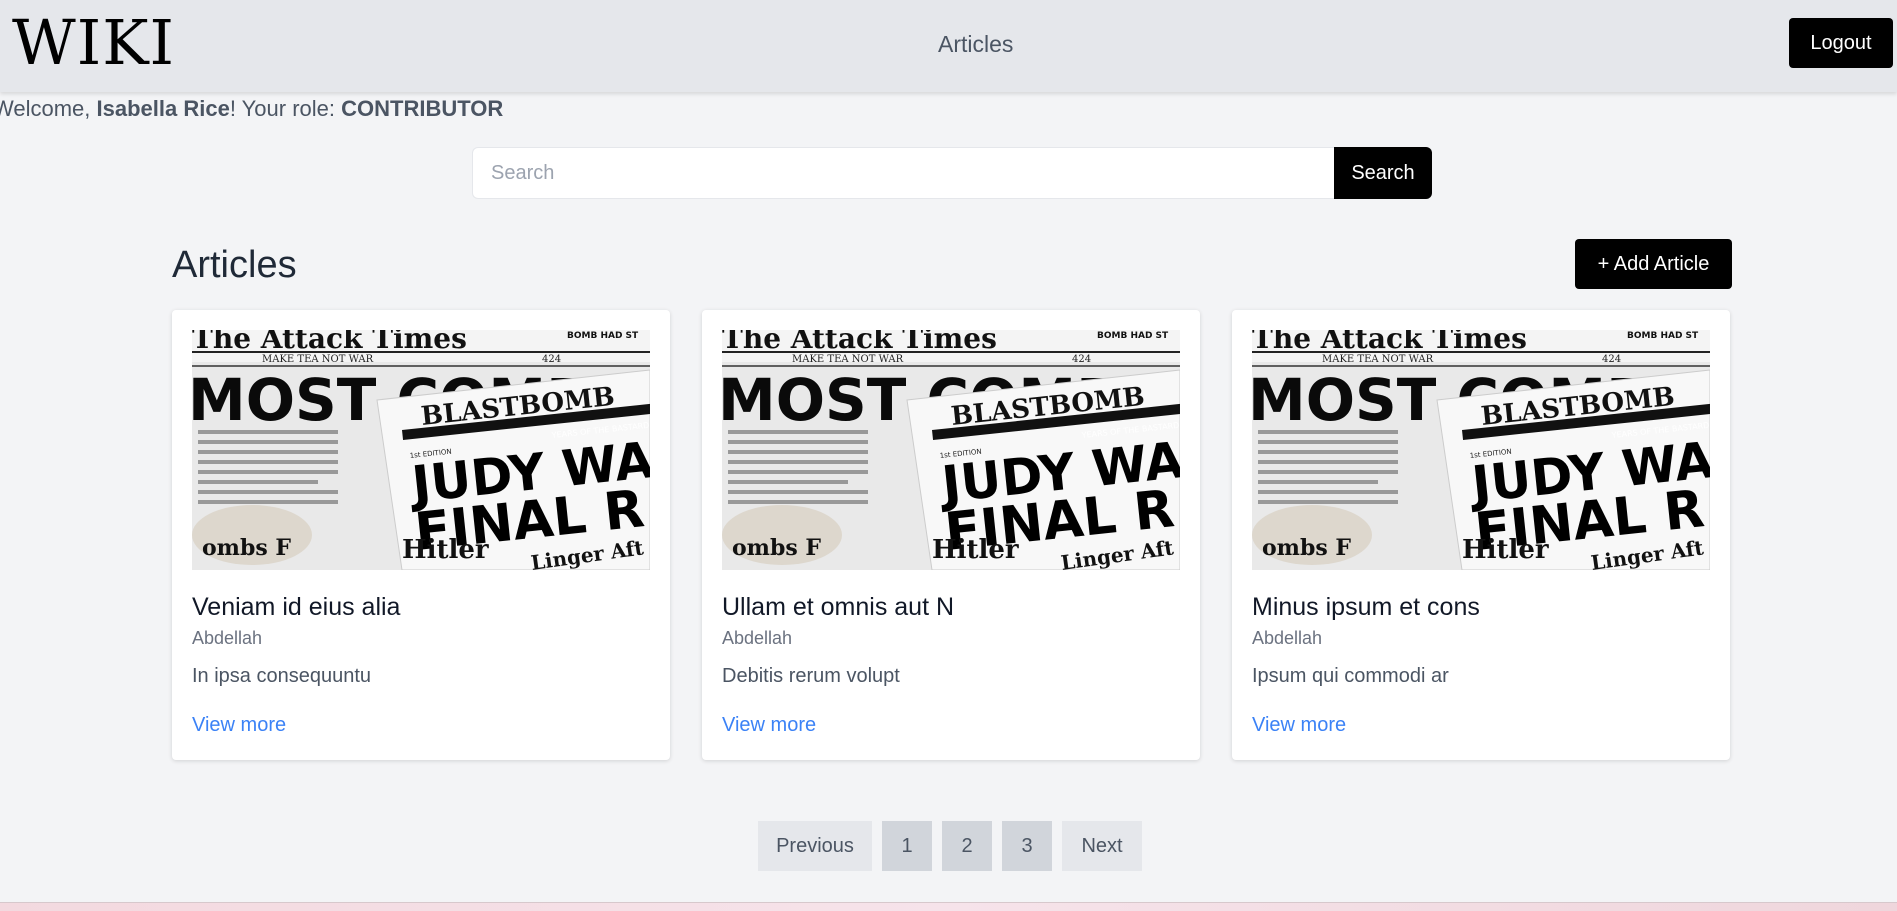 Image resolution: width=1897 pixels, height=911 pixels. I want to click on taskbar-strip, so click(948, 906).